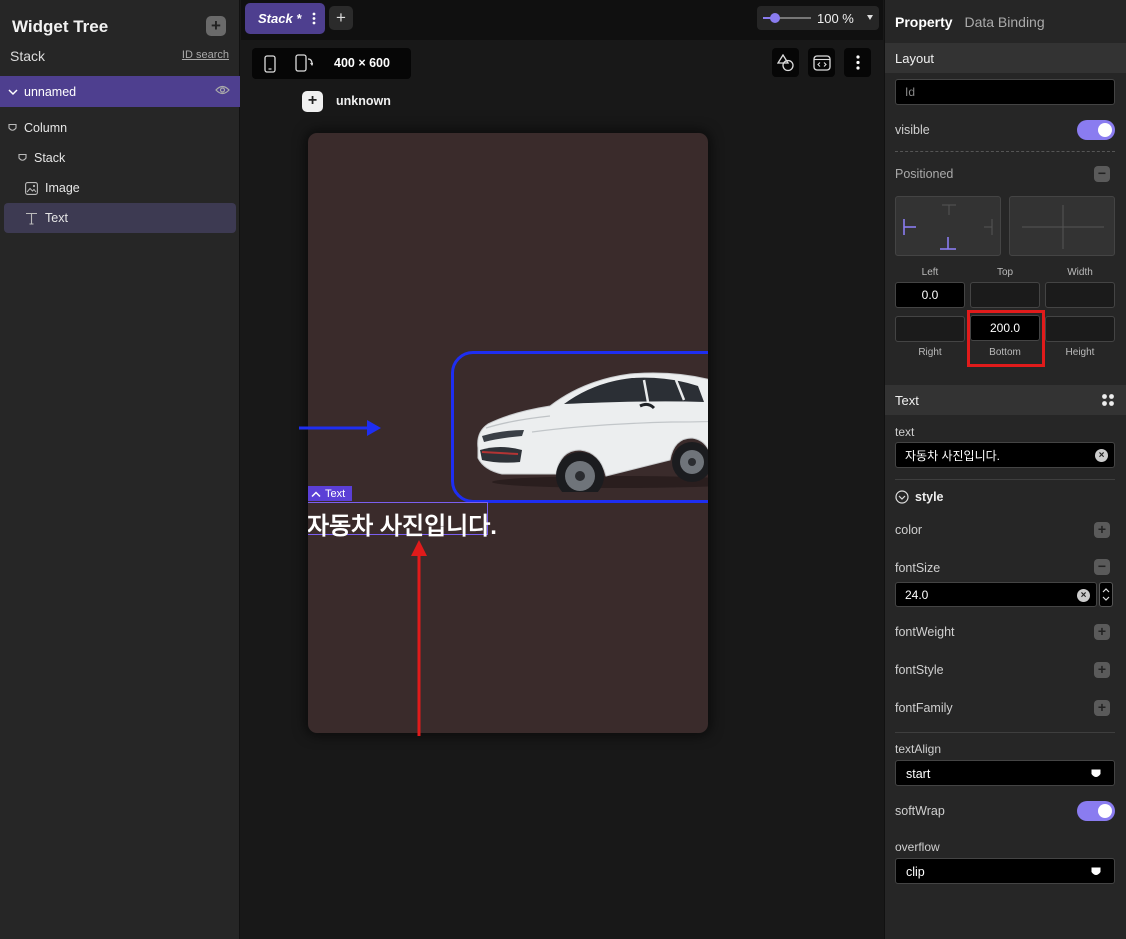  Describe the element at coordinates (917, 594) in the screenshot. I see `font-size-value: 24.0` at that location.